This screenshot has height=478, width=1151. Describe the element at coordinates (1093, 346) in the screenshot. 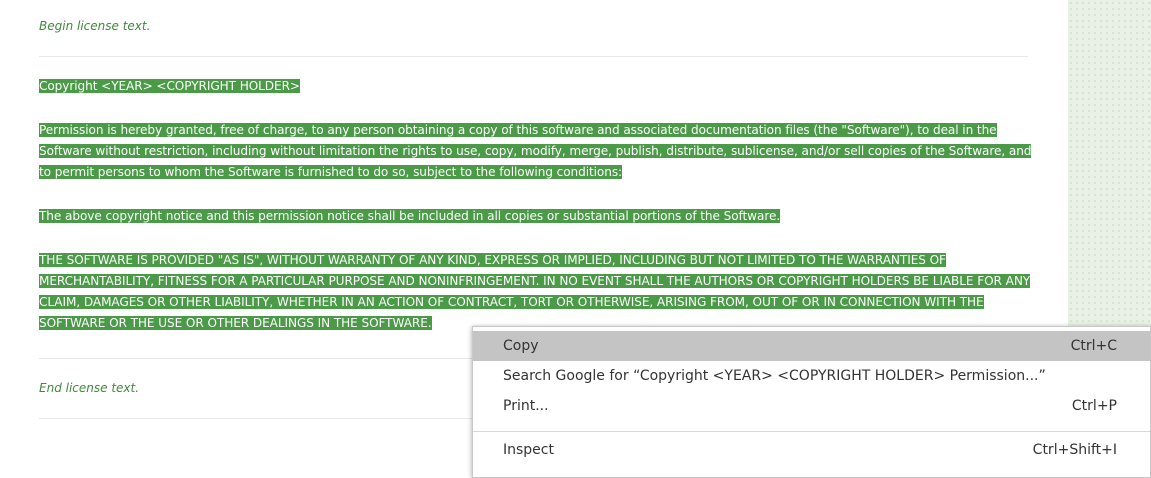

I see `copy-shortcut: Ctrl+C` at that location.